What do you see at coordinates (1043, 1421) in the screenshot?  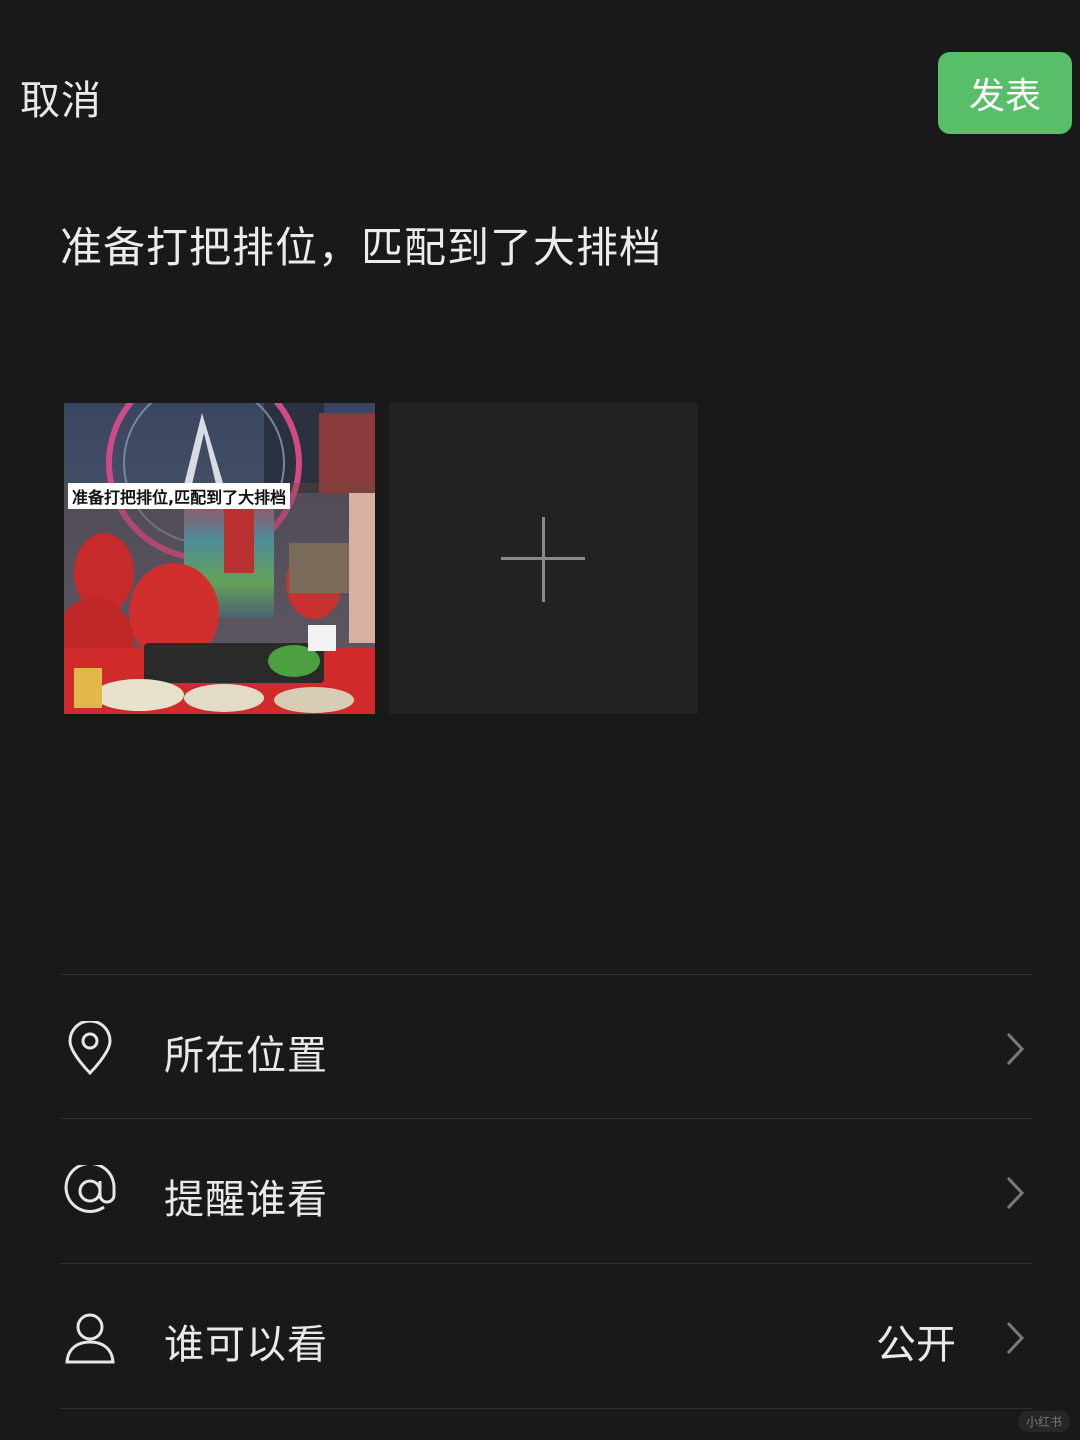 I see `watermark: 小红书` at bounding box center [1043, 1421].